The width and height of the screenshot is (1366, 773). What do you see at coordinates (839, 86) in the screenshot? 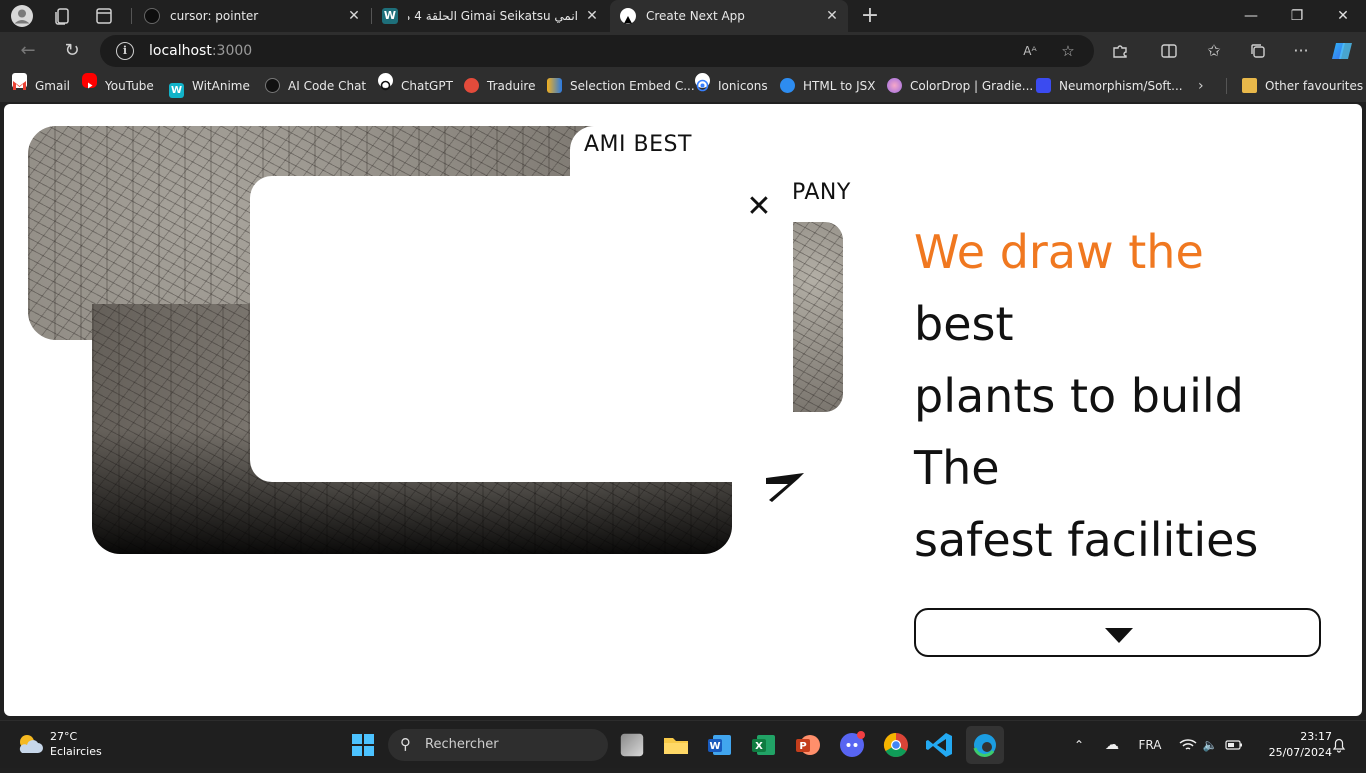
I see `bookmark-label: HTML to JSX` at bounding box center [839, 86].